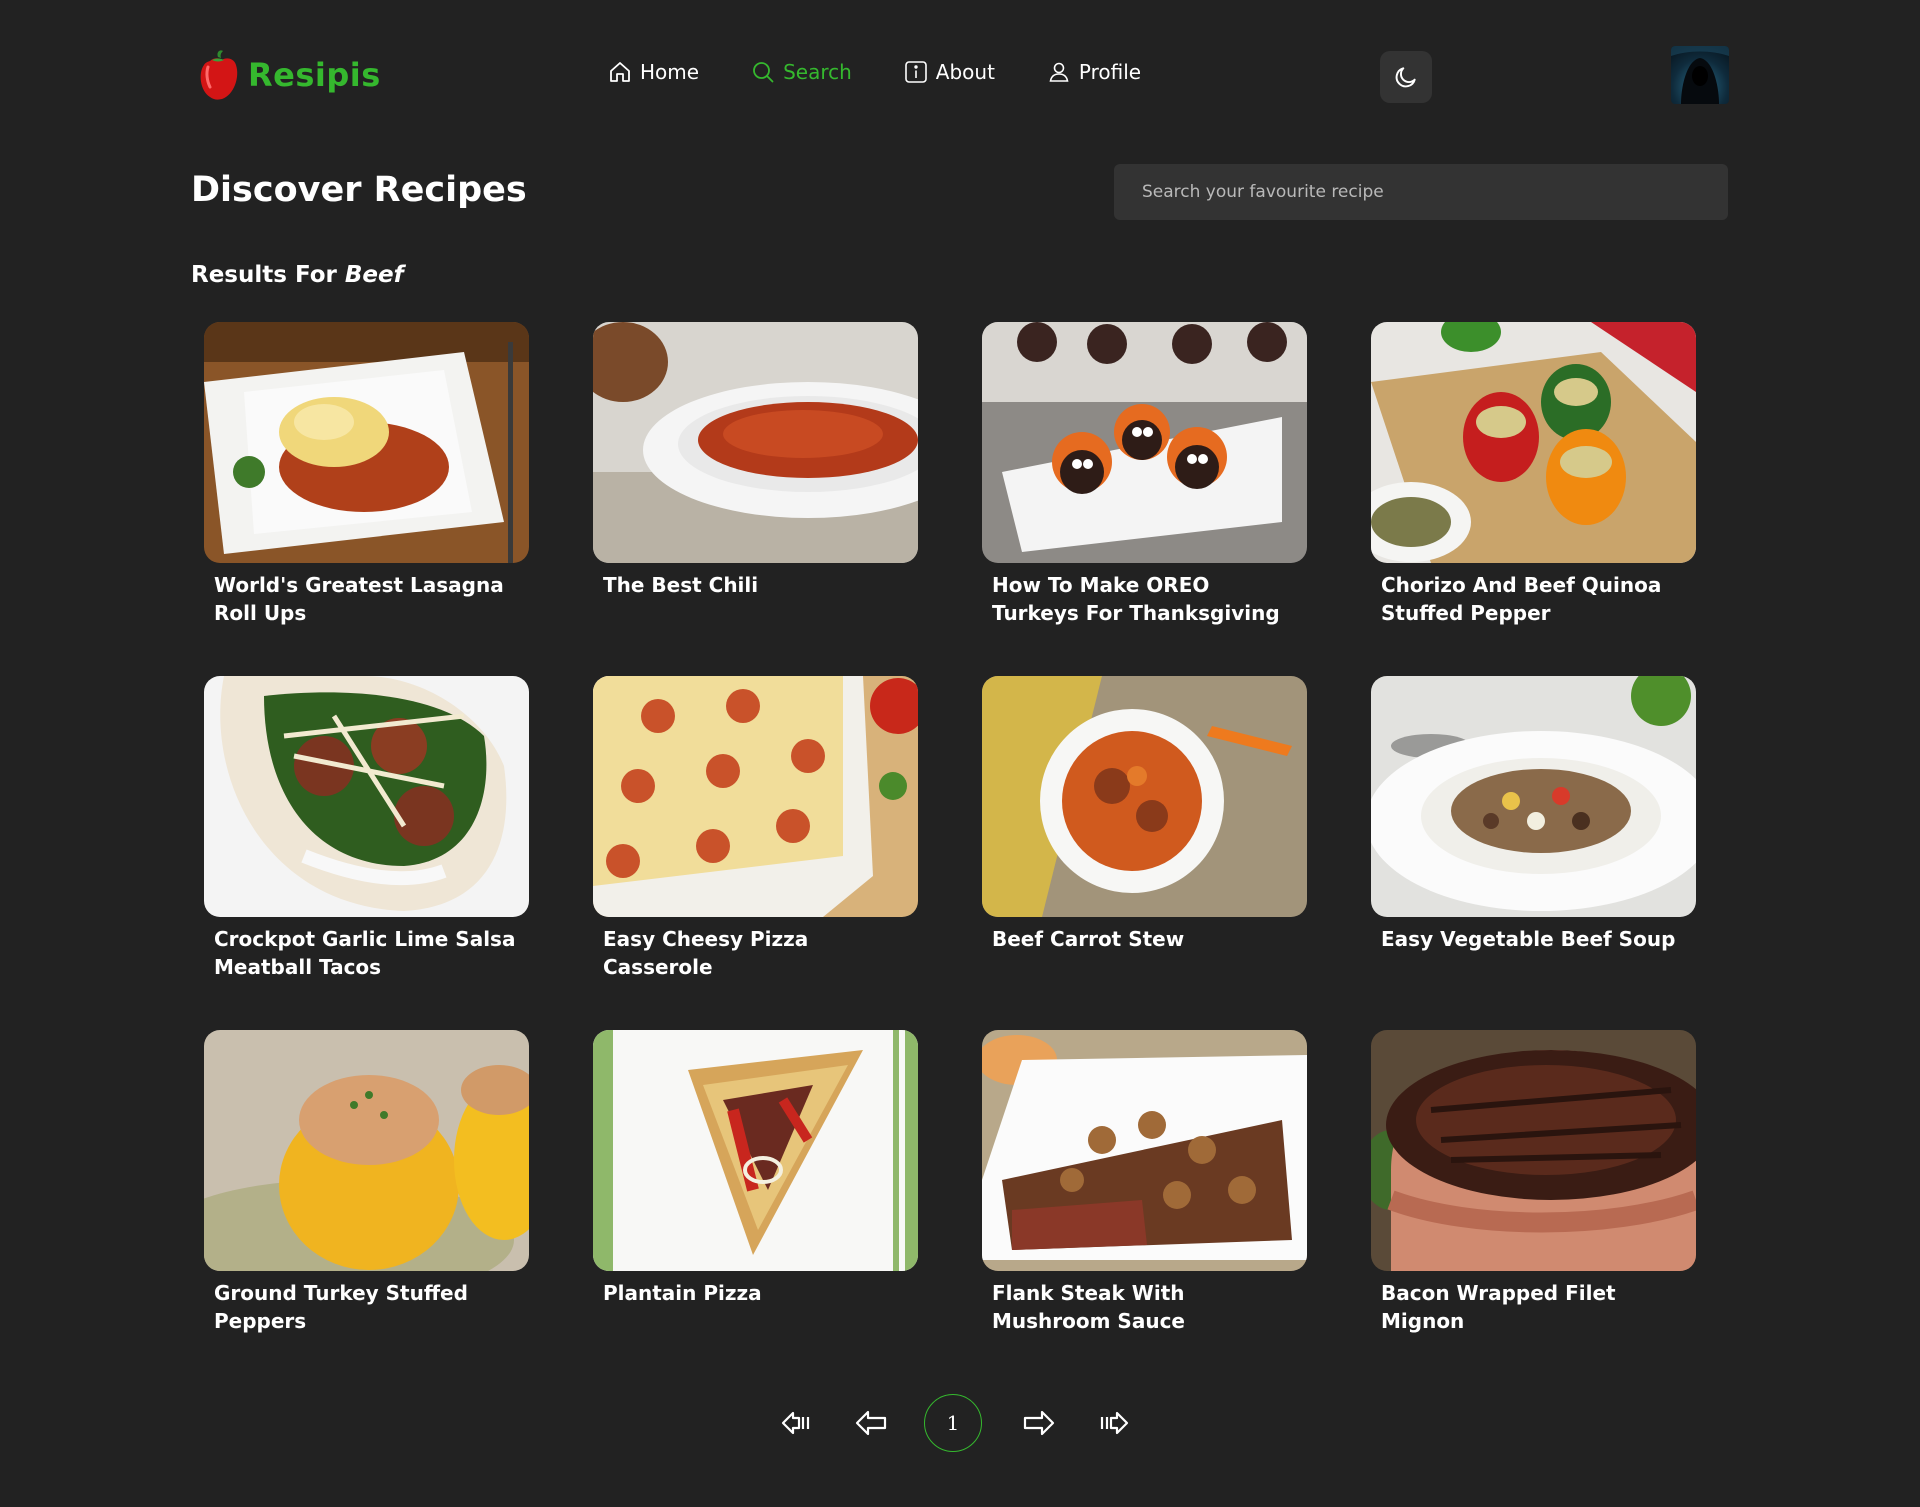 This screenshot has width=1920, height=1507. Describe the element at coordinates (1528, 939) in the screenshot. I see `recipe-title: Easy Vegetable Beef Soup` at that location.